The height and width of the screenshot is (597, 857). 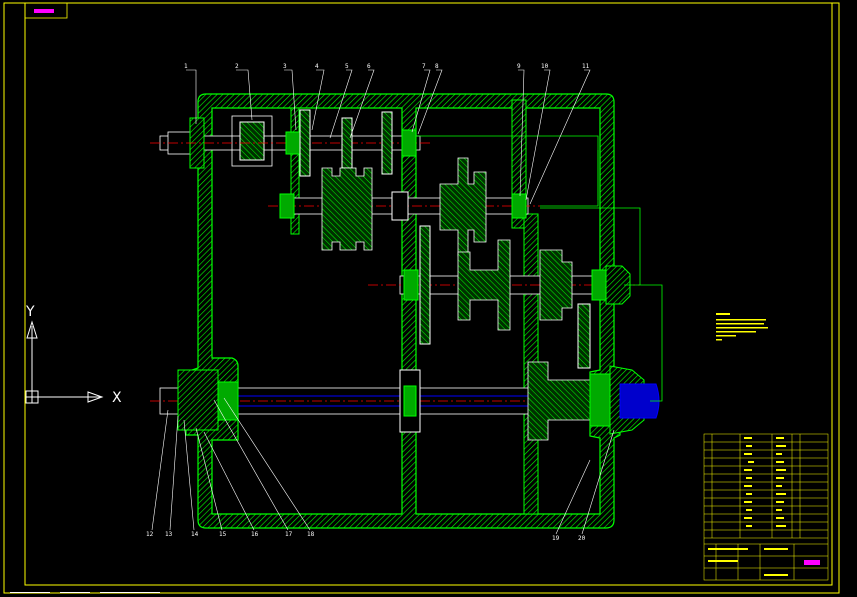 What do you see at coordinates (582, 538) in the screenshot?
I see `part-number-20: 20` at bounding box center [582, 538].